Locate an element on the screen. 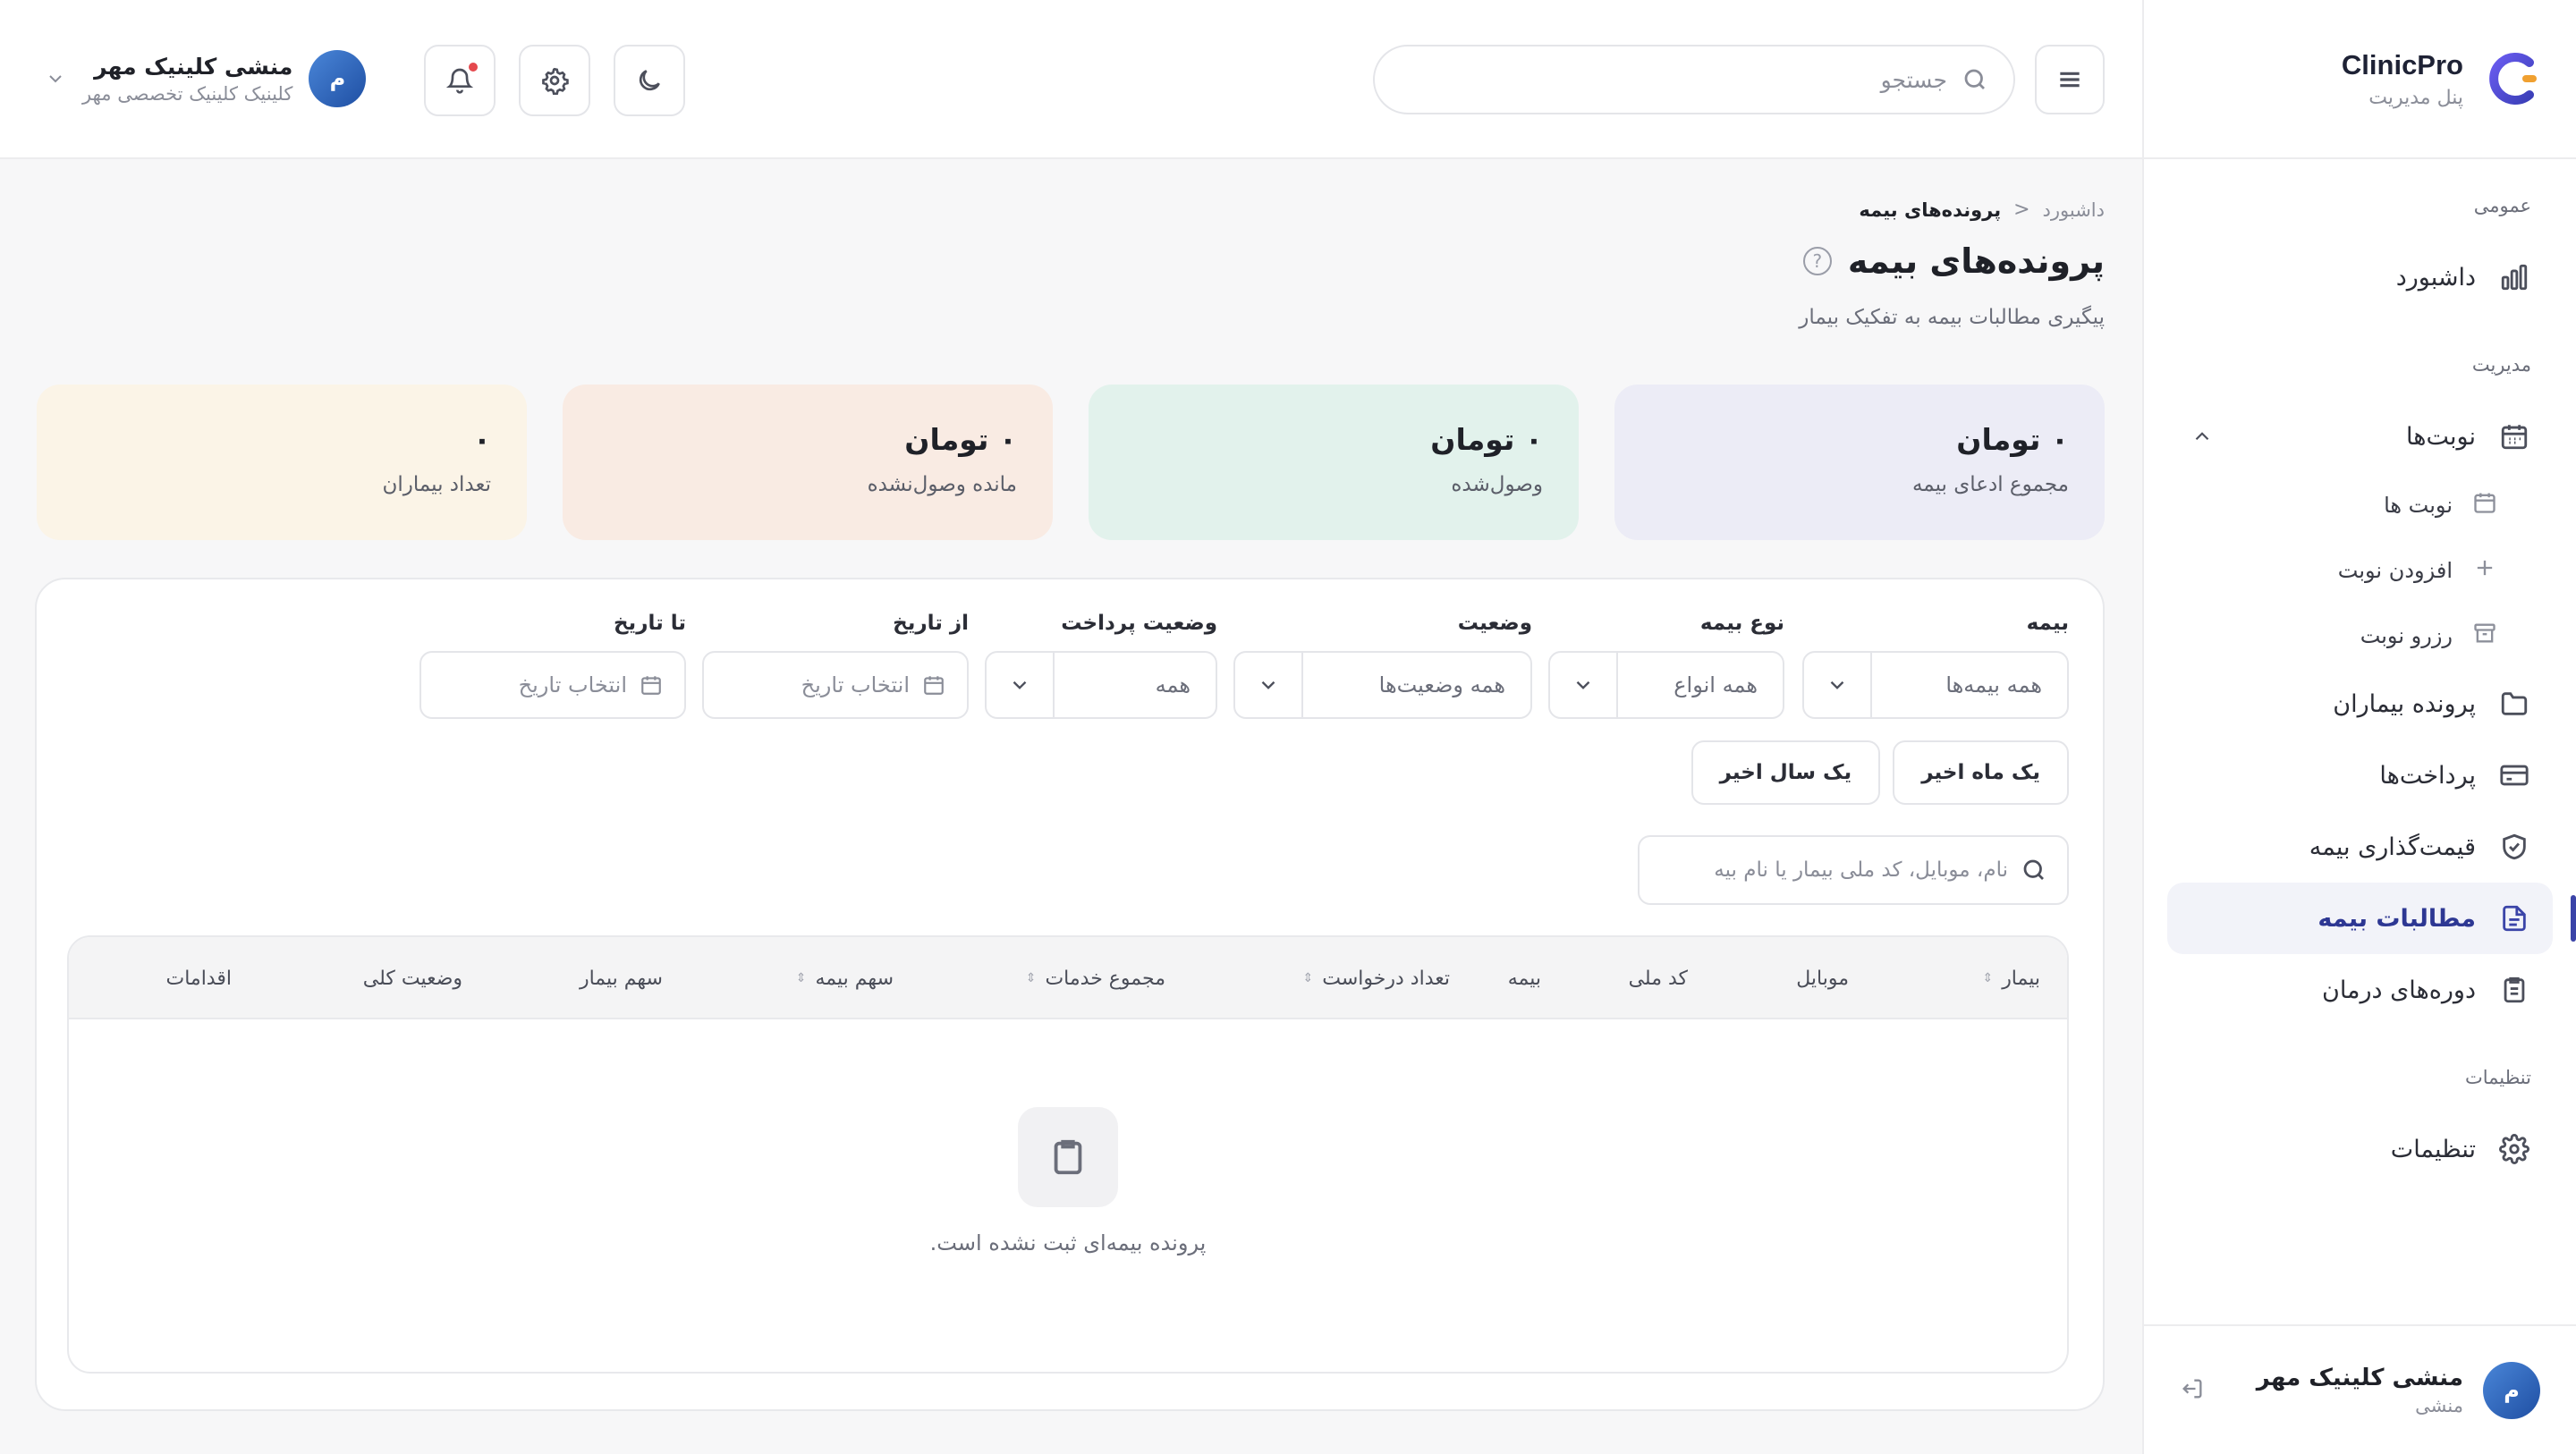 The width and height of the screenshot is (2576, 1454). column-label: اقدامات is located at coordinates (199, 978).